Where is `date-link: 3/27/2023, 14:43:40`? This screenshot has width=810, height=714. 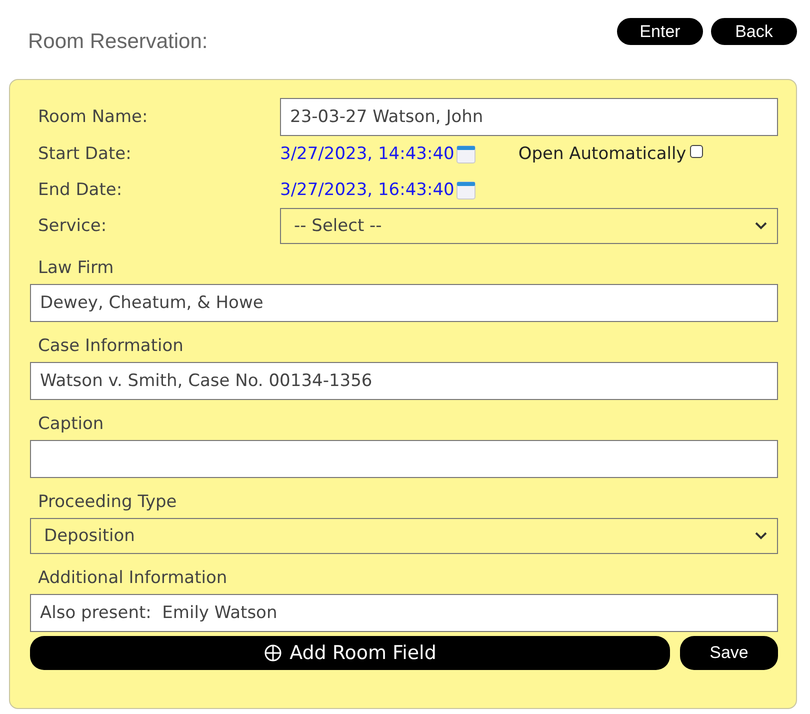
date-link: 3/27/2023, 14:43:40 is located at coordinates (367, 154).